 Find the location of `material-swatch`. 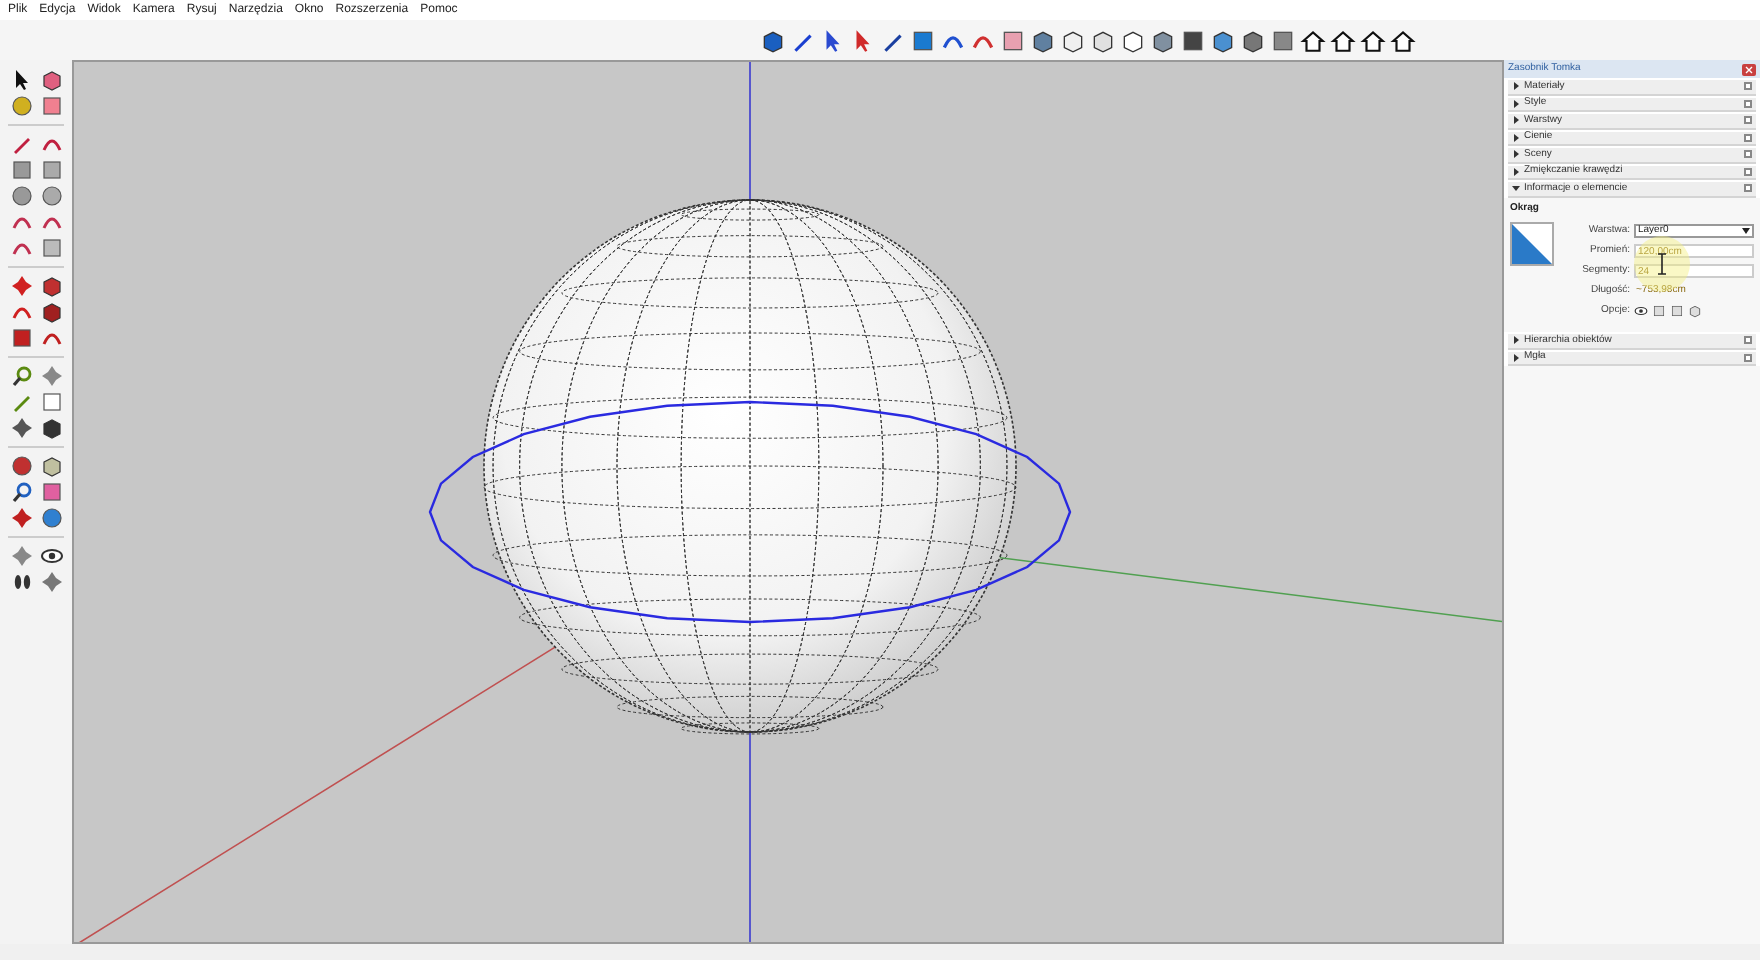

material-swatch is located at coordinates (1532, 244).